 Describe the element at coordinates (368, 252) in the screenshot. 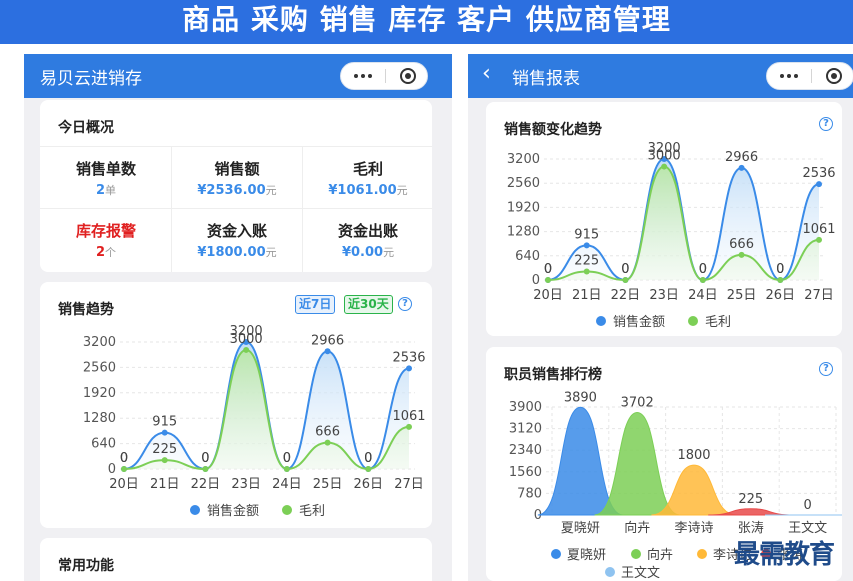

I see `stat-value: ¥0.00元` at that location.